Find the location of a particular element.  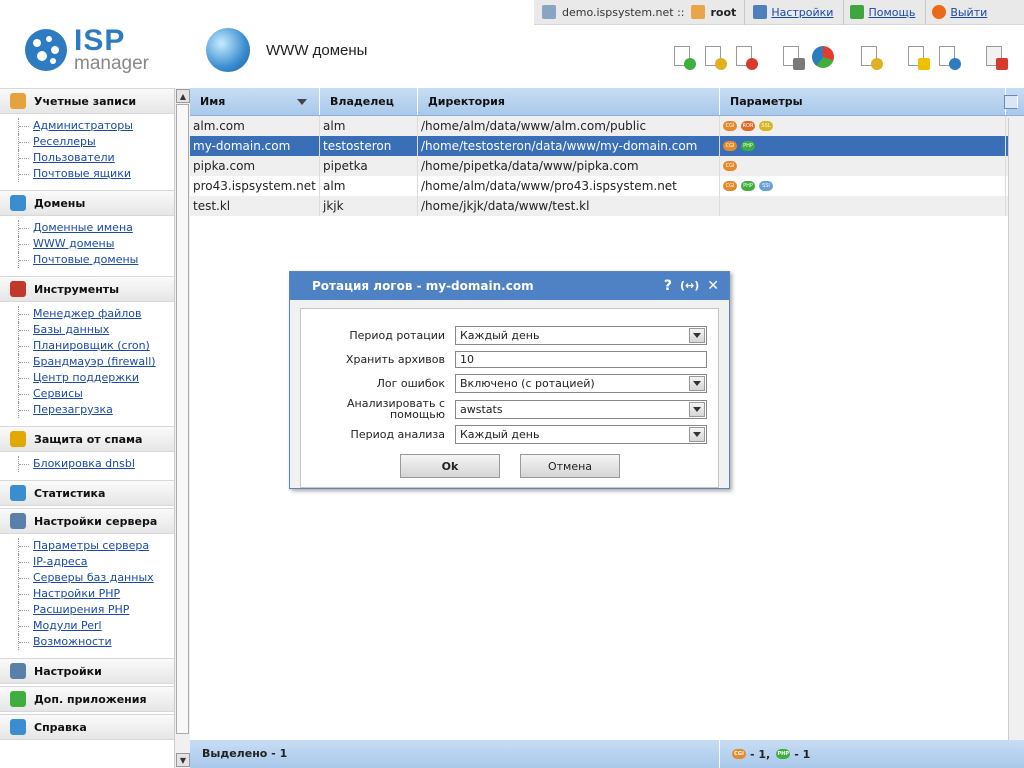

sidebar-section-7: Доп. приложения is located at coordinates (87, 699).